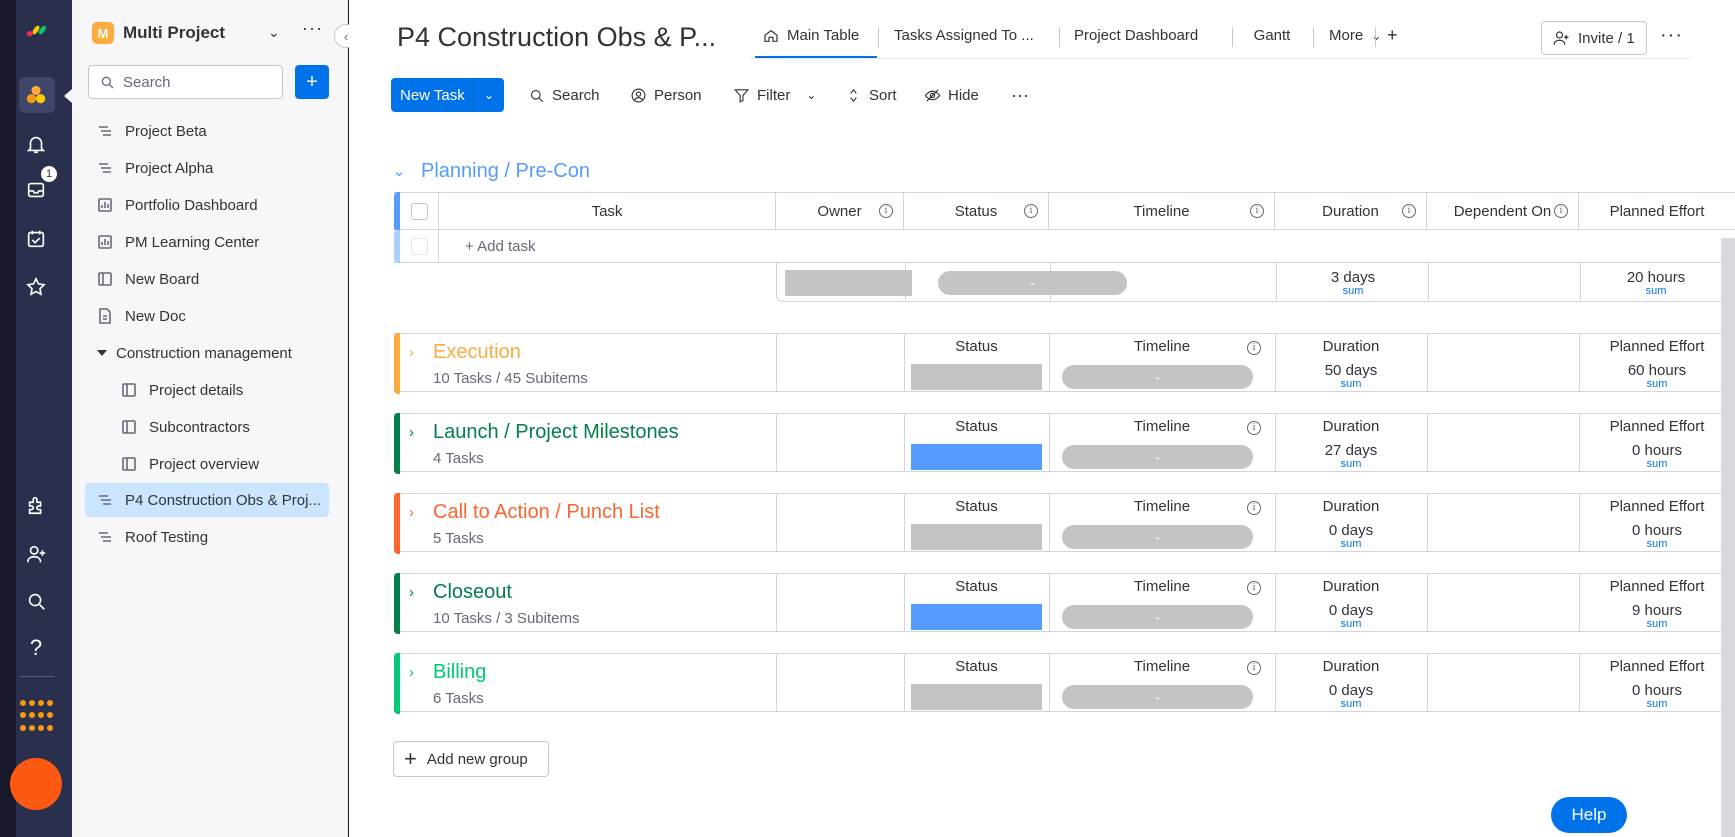 The image size is (1735, 837). Describe the element at coordinates (472, 592) in the screenshot. I see `group-title: Closeout` at that location.